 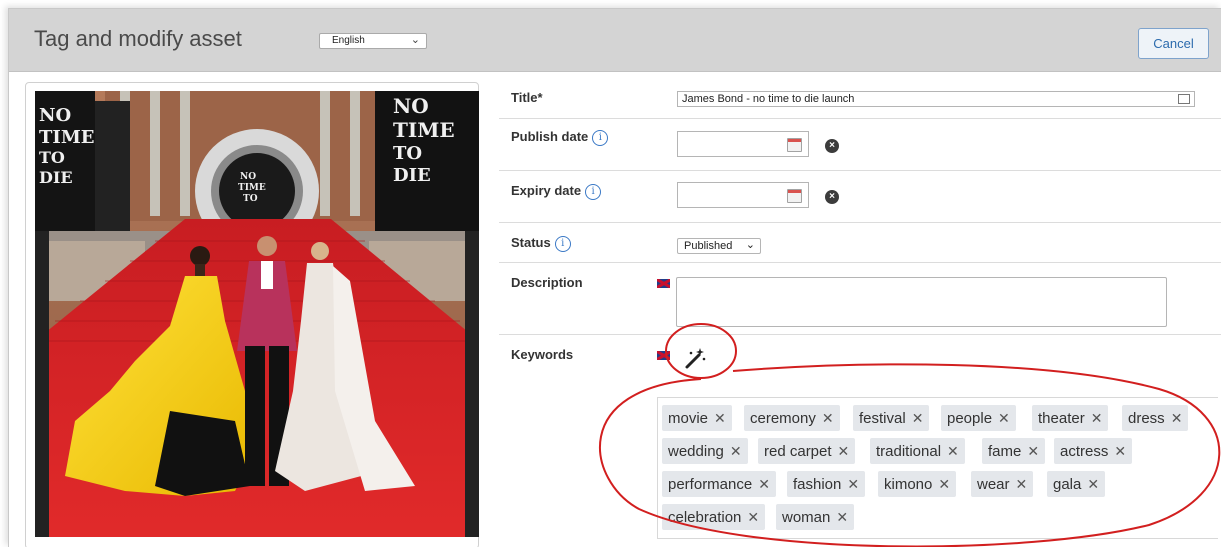 What do you see at coordinates (531, 242) in the screenshot?
I see `status-label-text: Status` at bounding box center [531, 242].